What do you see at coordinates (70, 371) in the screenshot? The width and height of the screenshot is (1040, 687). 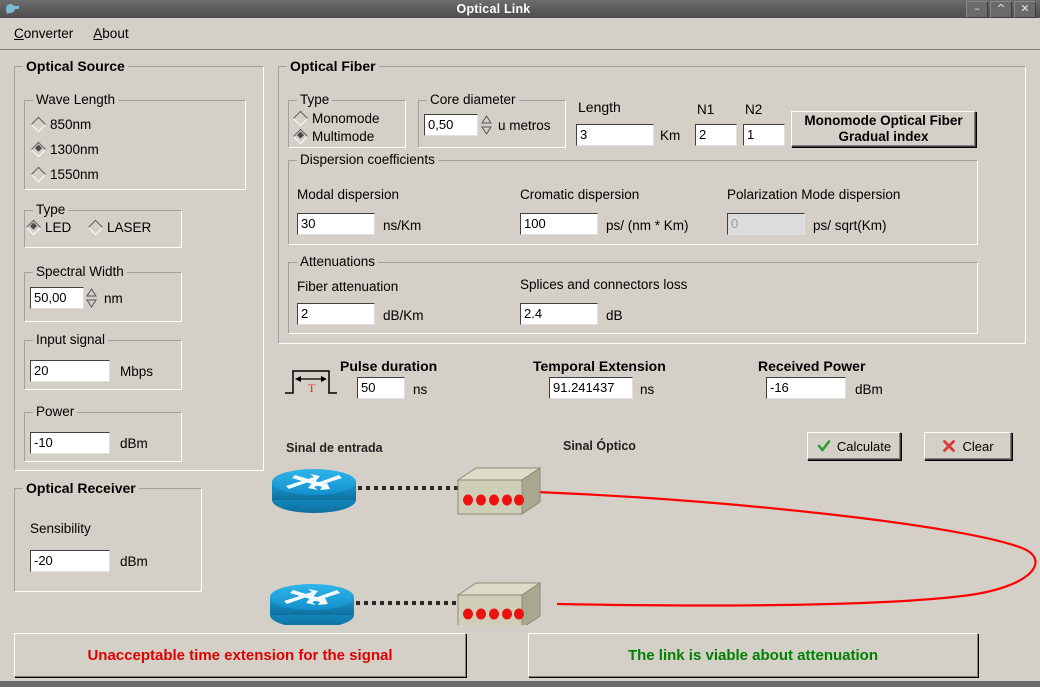 I see `input-signal-input: 20` at bounding box center [70, 371].